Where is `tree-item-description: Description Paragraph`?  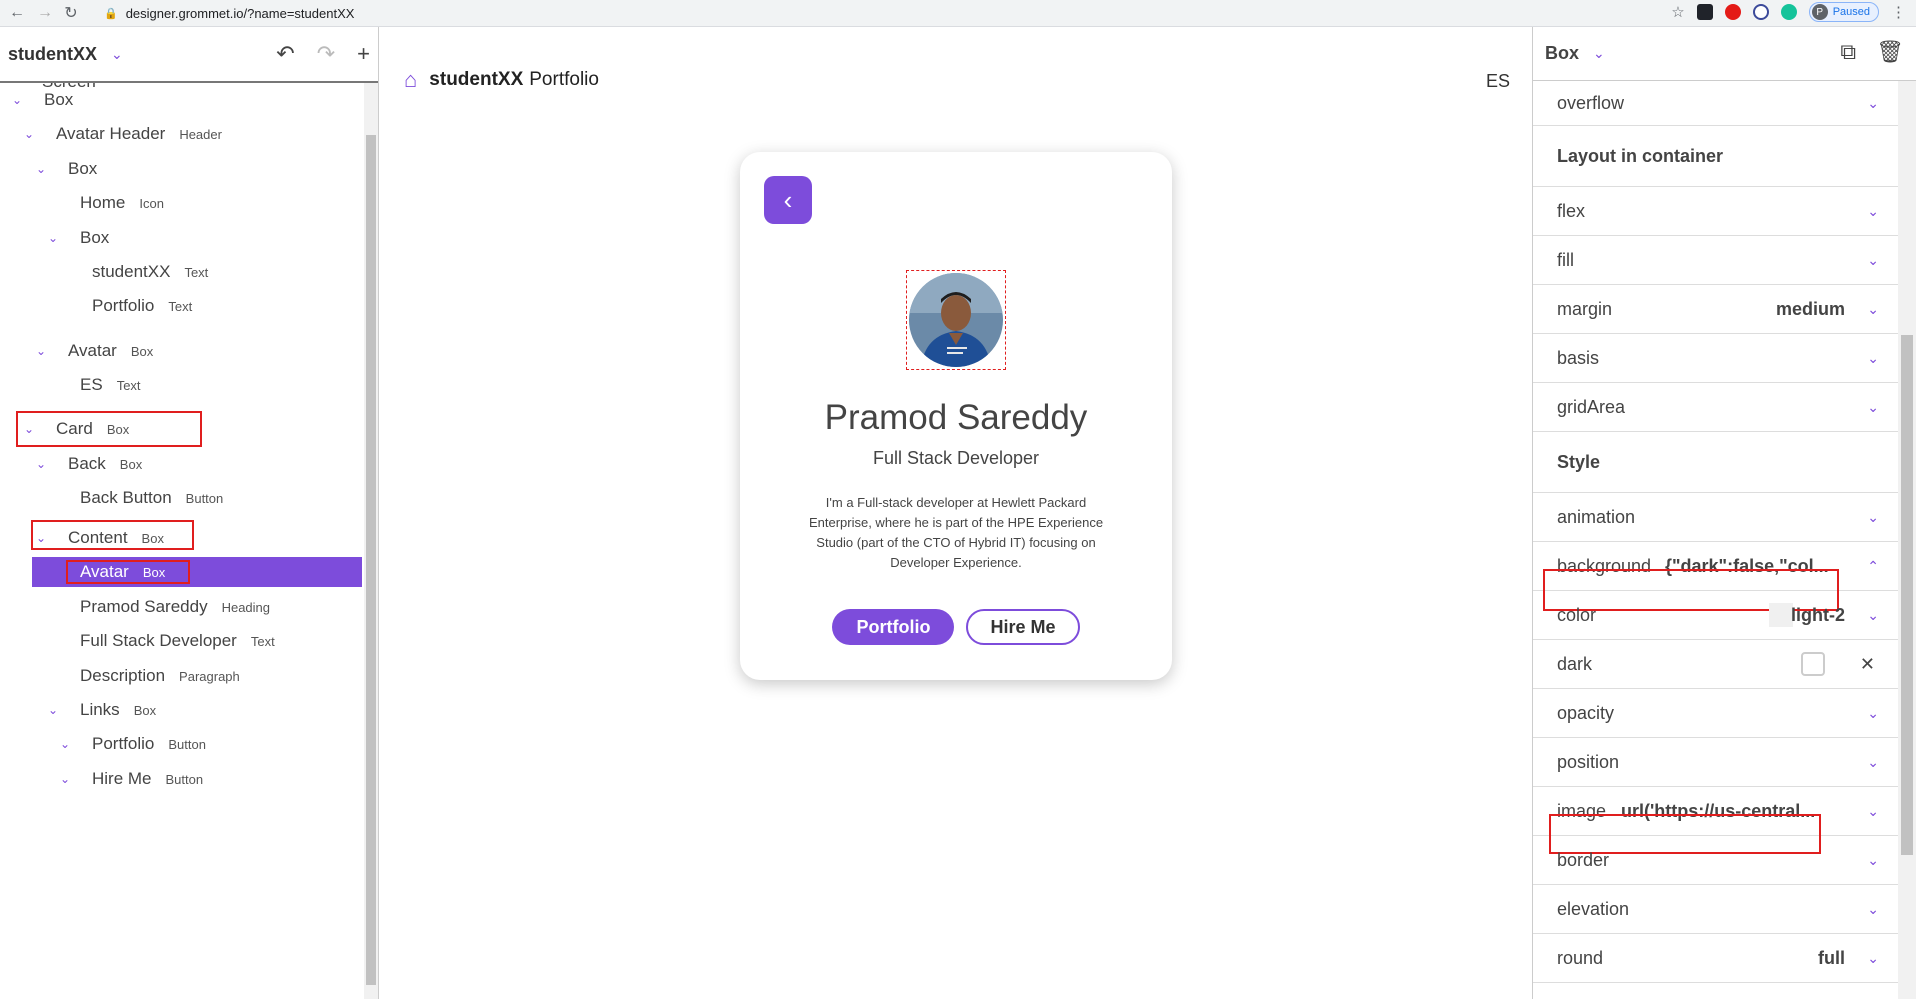 tree-item-description: Description Paragraph is located at coordinates (160, 676).